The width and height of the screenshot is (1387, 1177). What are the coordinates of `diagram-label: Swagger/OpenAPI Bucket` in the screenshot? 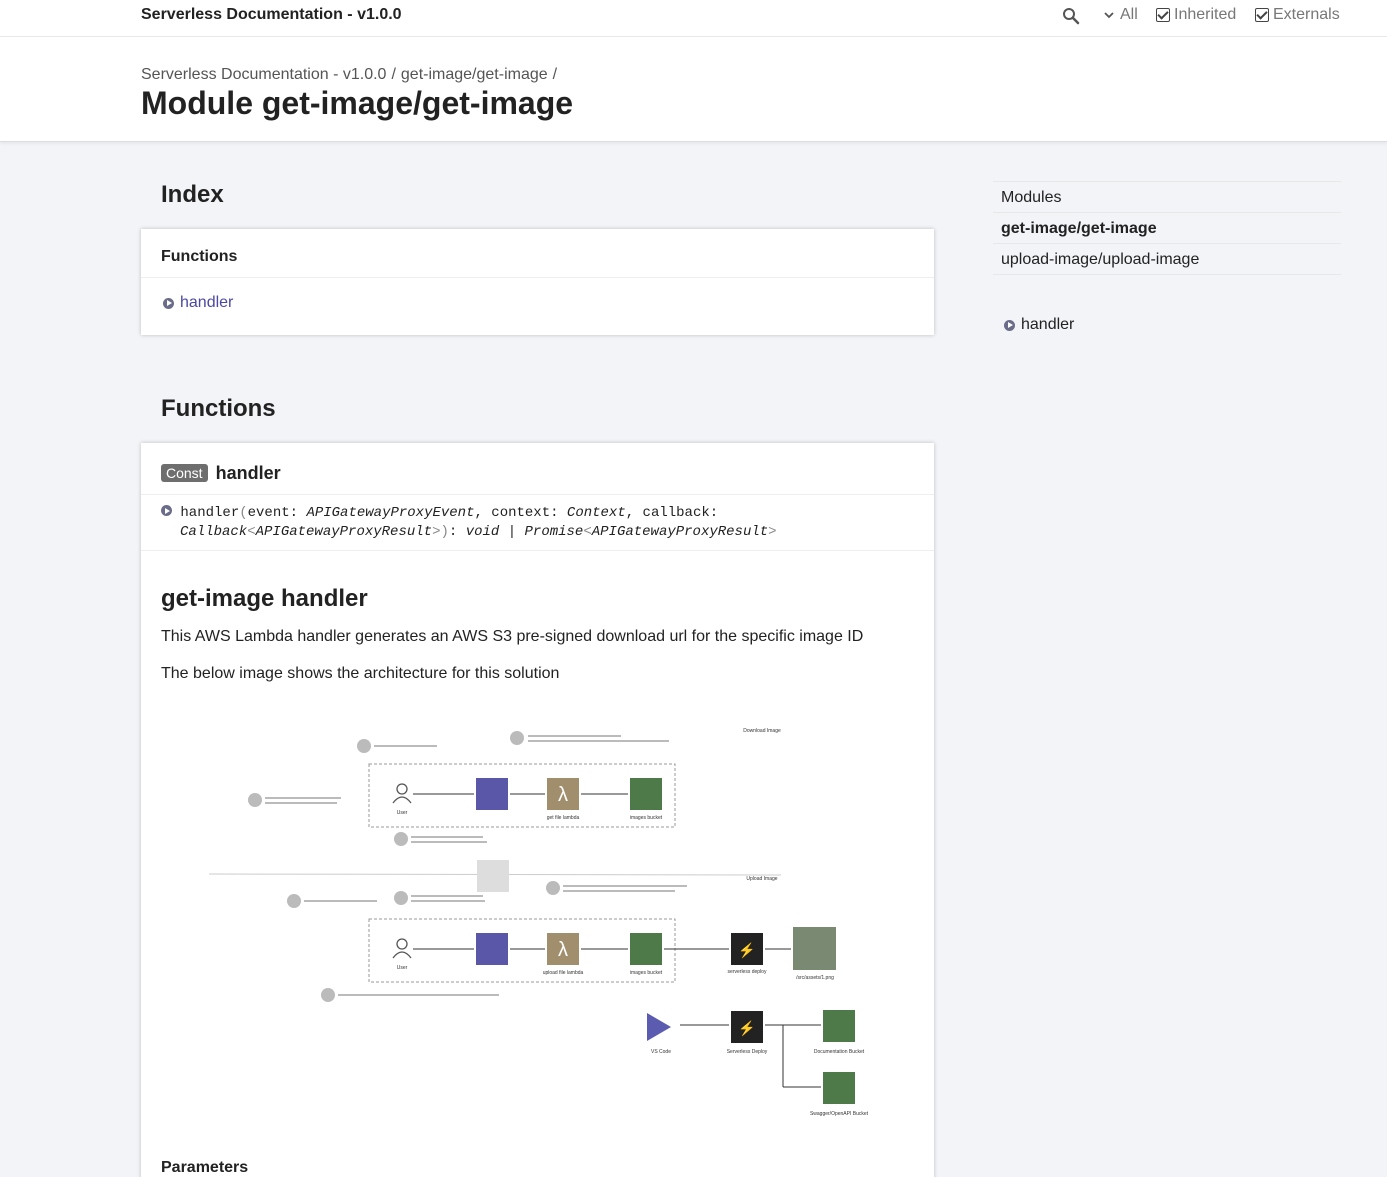 It's located at (839, 1114).